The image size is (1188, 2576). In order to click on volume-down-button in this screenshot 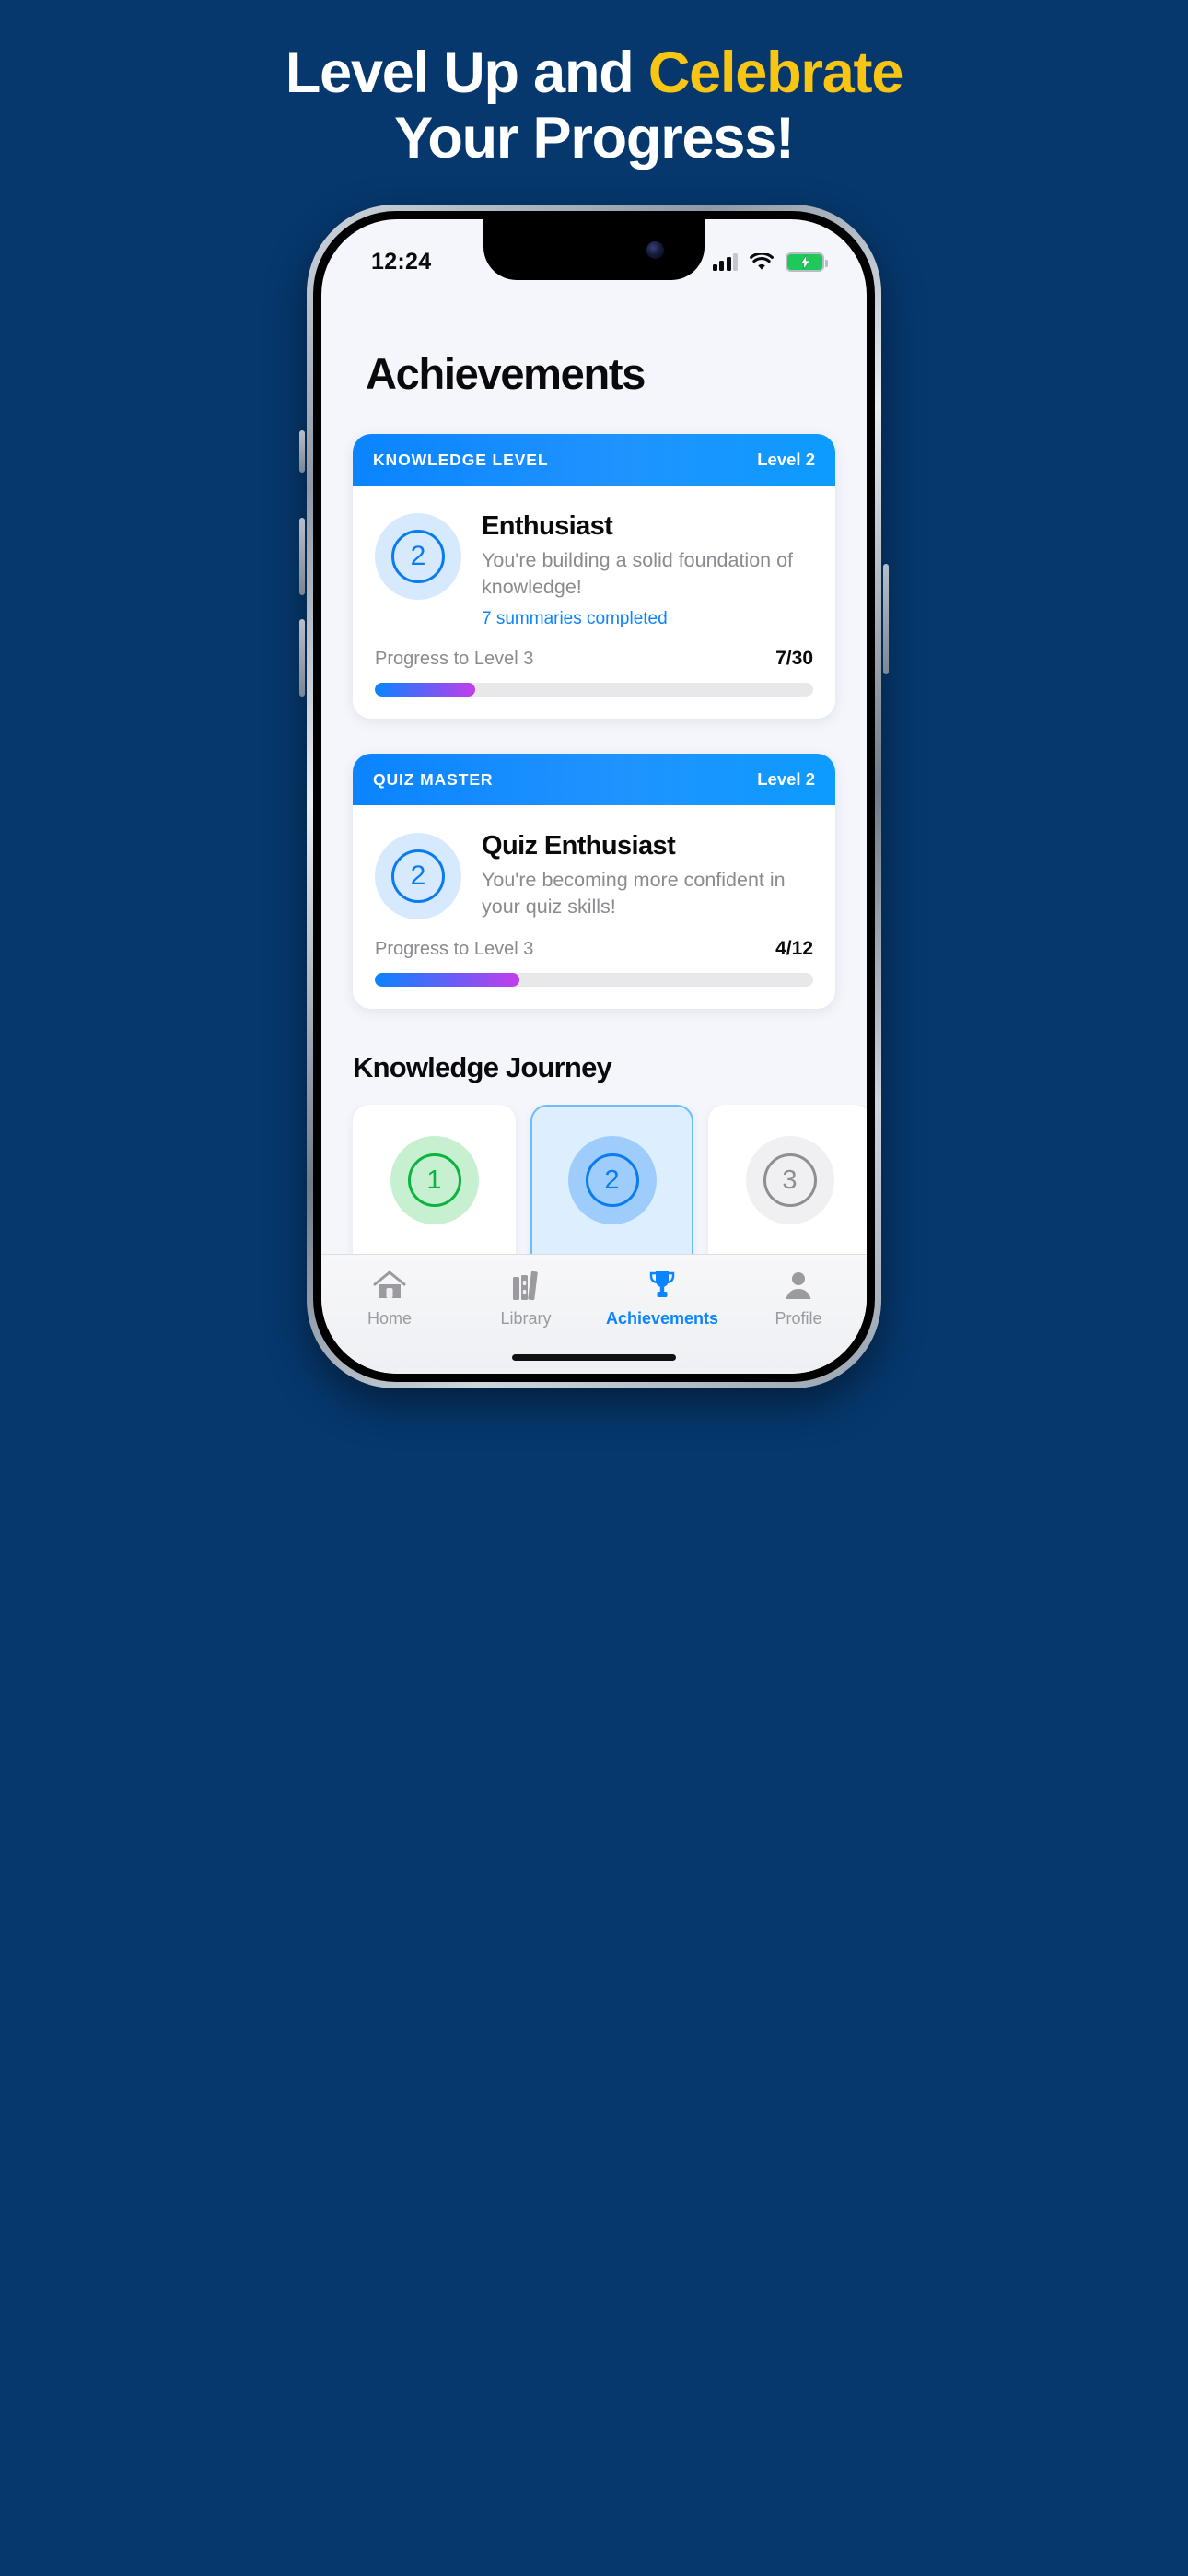, I will do `click(302, 658)`.